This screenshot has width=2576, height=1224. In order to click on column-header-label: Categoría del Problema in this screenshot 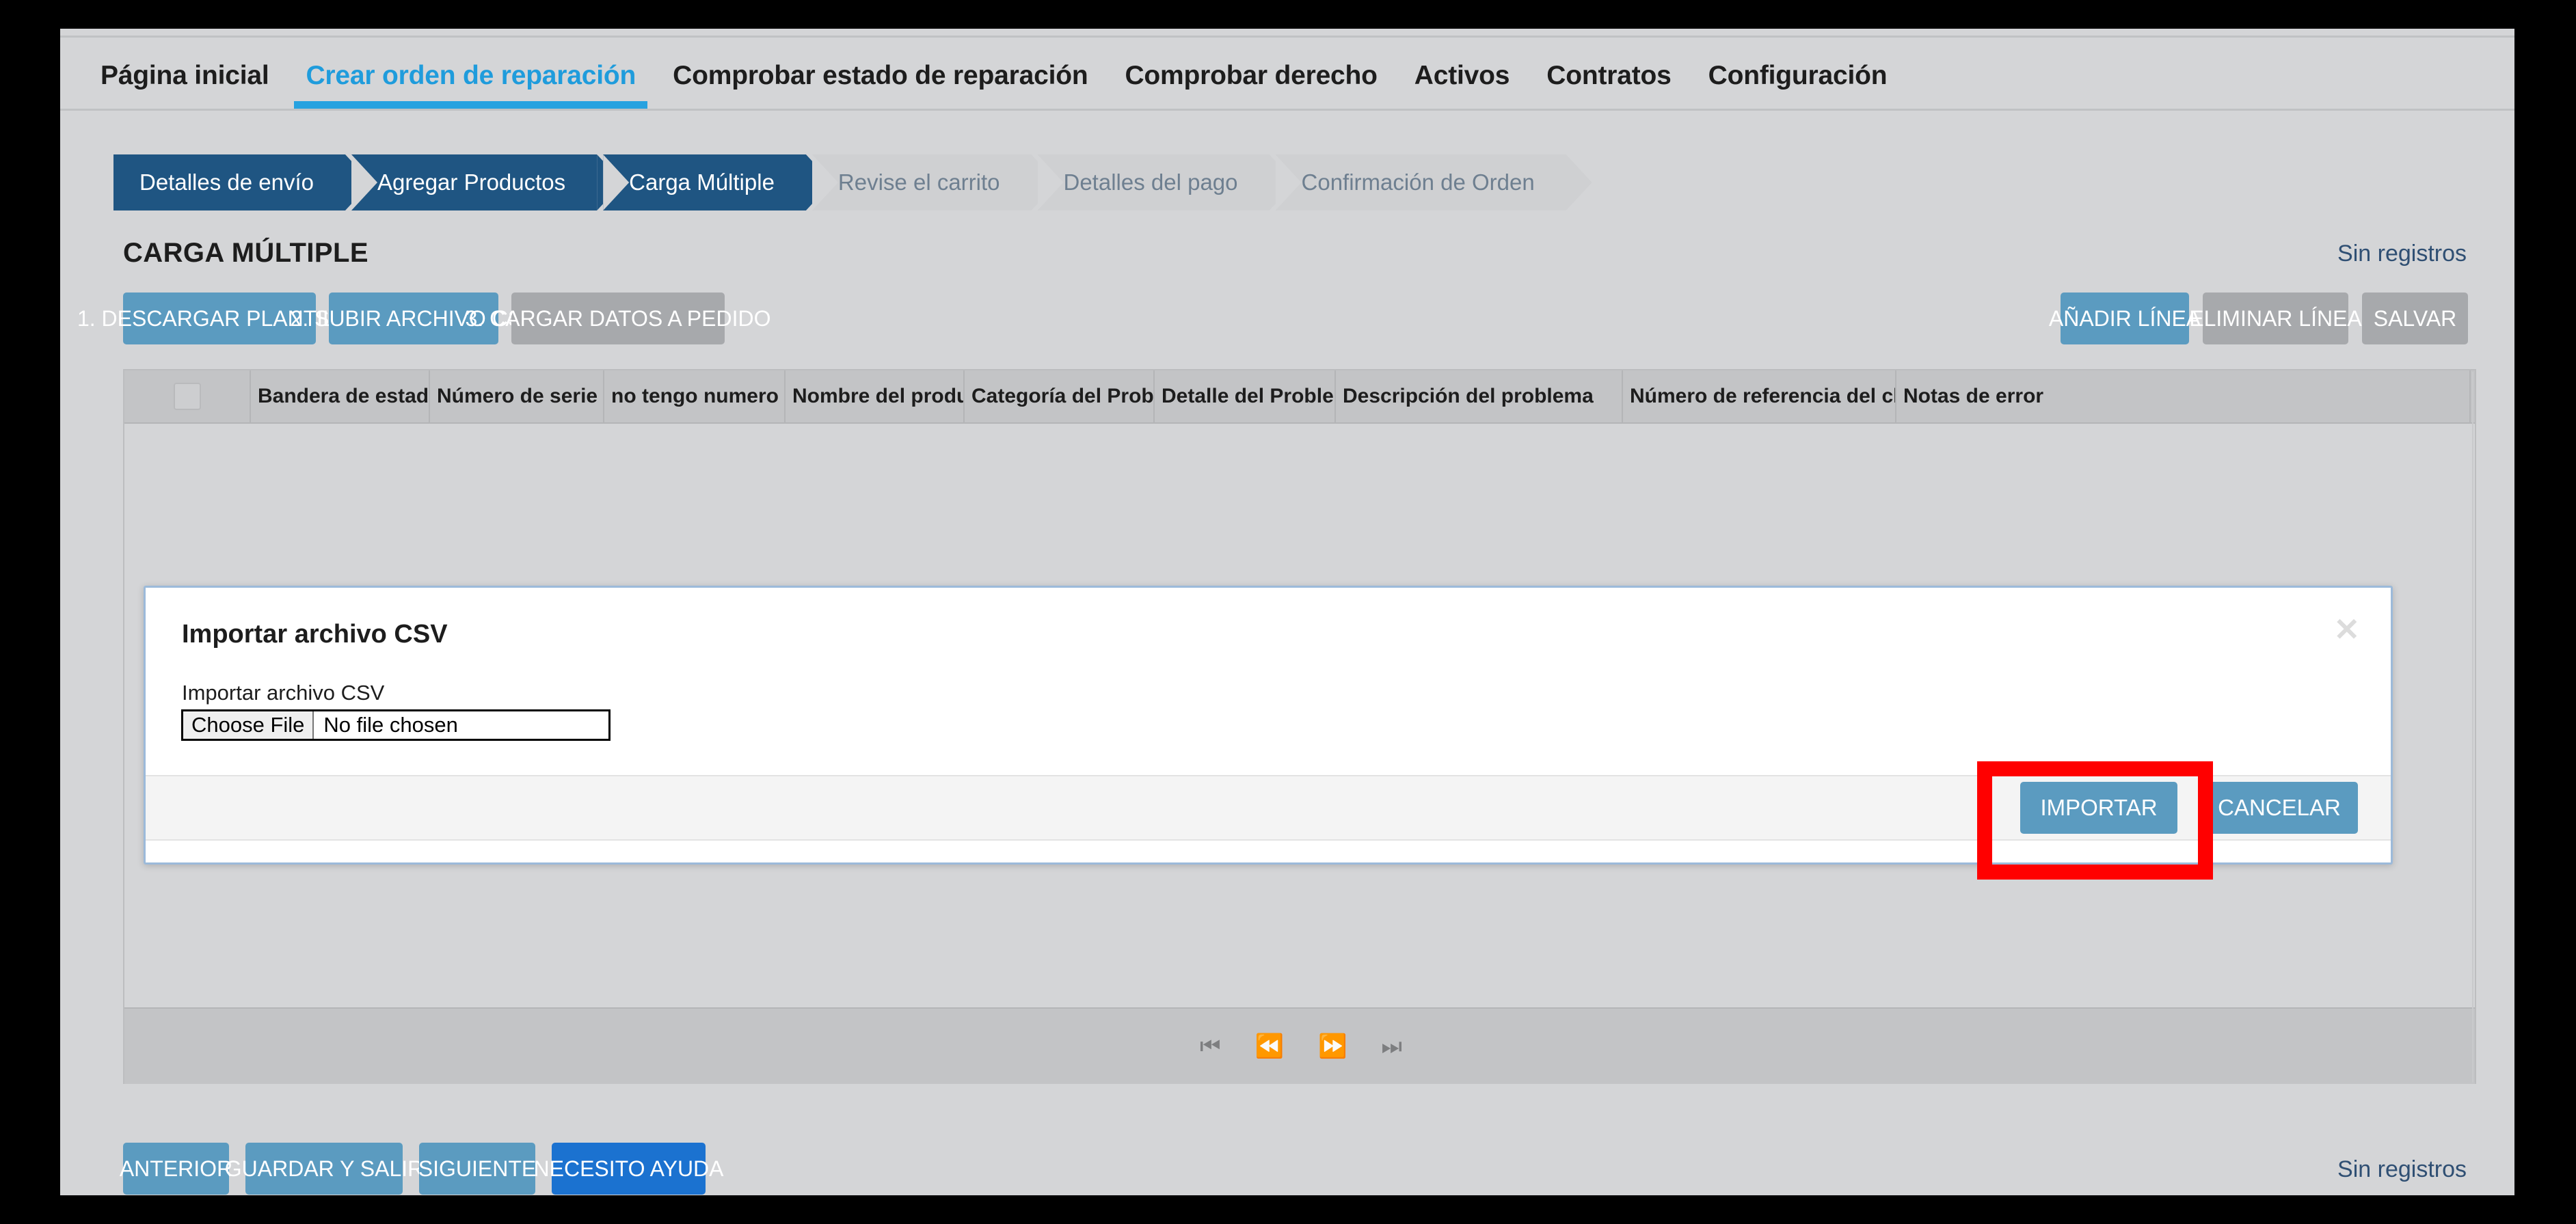, I will do `click(1062, 396)`.